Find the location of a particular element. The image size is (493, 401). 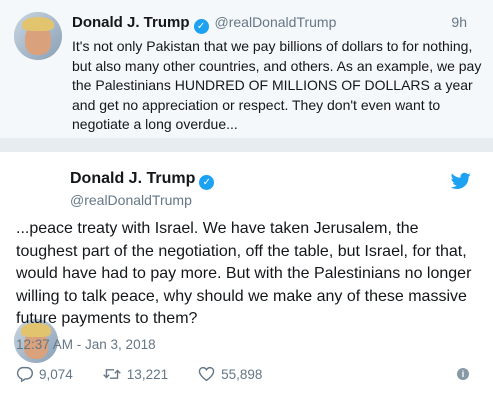

retweet-button: 13,221 is located at coordinates (135, 374).